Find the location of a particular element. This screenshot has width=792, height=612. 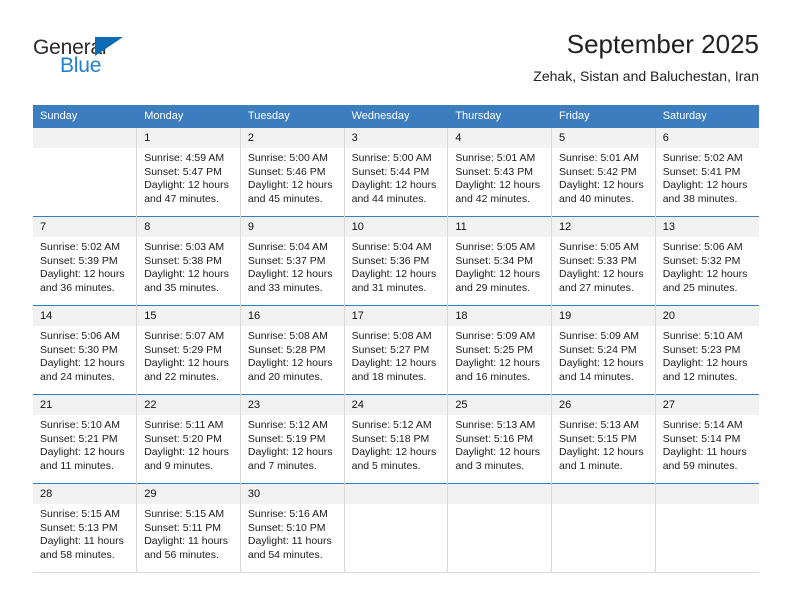

day-number: 21 is located at coordinates (85, 405).